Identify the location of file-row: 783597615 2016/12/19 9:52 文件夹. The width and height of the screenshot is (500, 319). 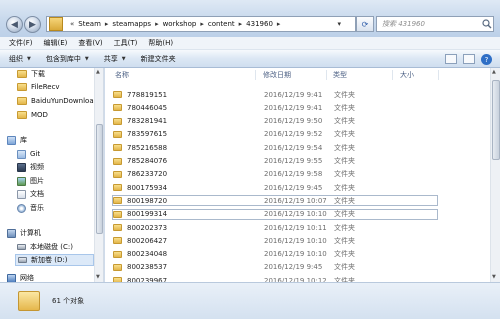
(278, 134).